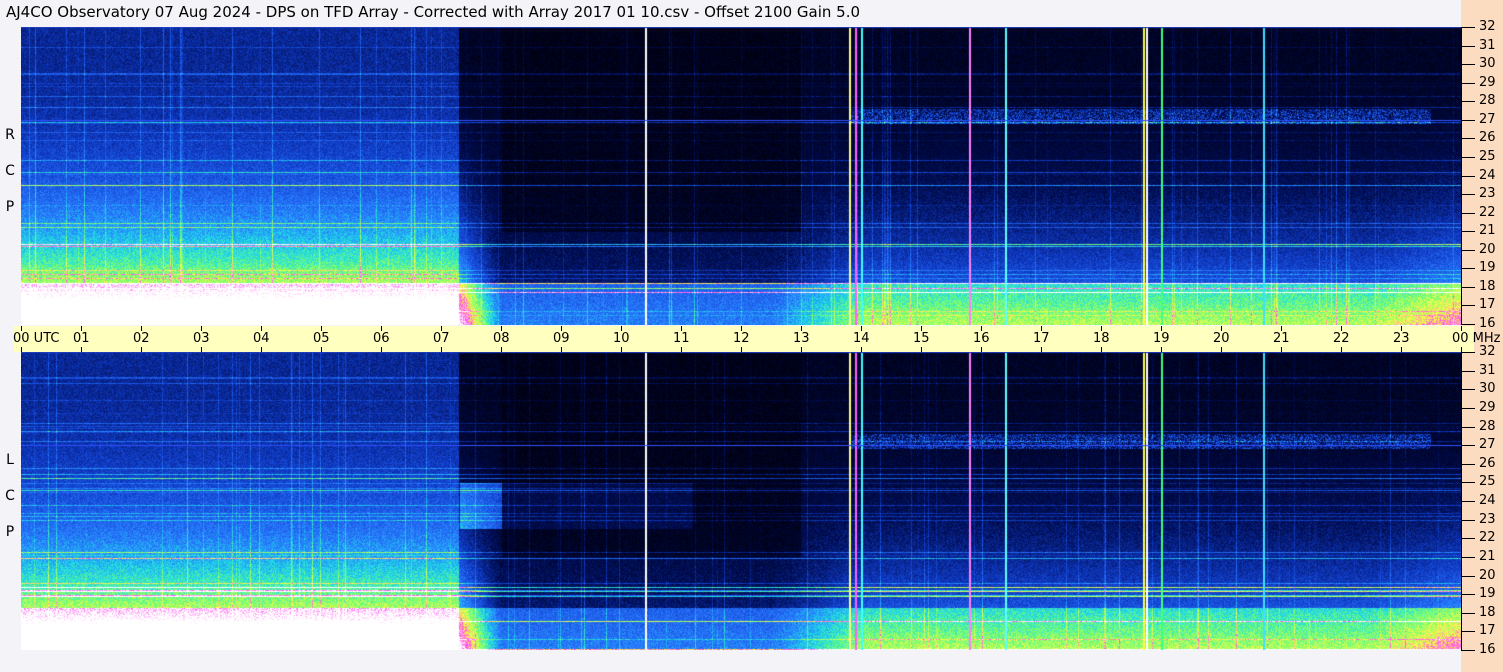  I want to click on x-tick-label: 03, so click(201, 338).